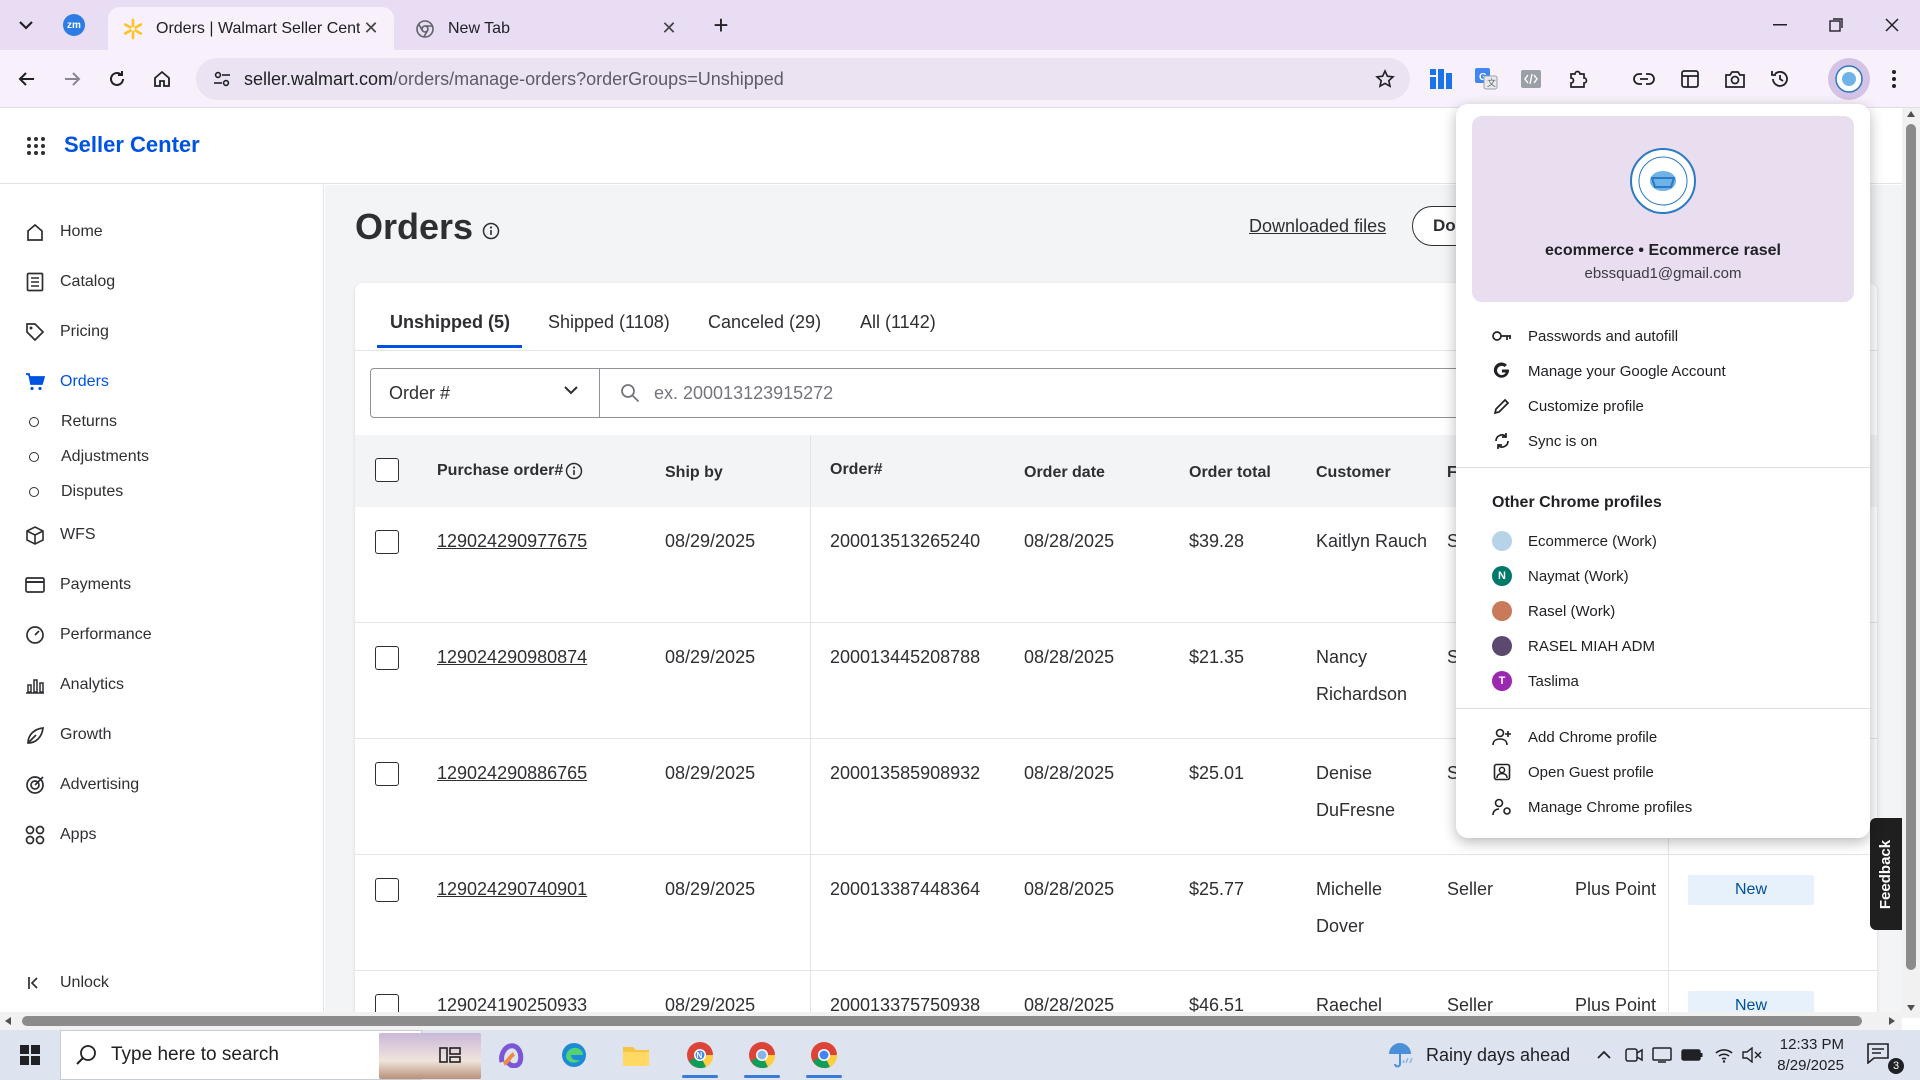 This screenshot has height=1080, width=1920. I want to click on code-extension-icon, so click(1531, 79).